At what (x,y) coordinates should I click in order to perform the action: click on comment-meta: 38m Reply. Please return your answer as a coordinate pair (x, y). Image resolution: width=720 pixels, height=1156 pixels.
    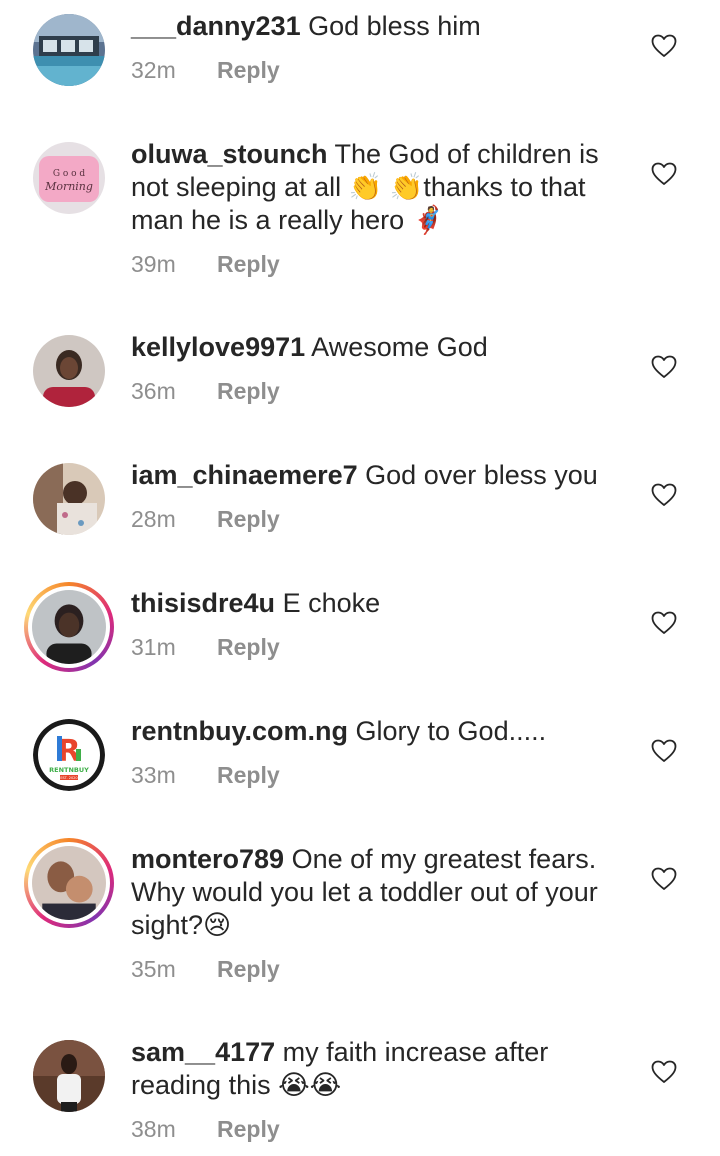
    Looking at the image, I should click on (205, 1129).